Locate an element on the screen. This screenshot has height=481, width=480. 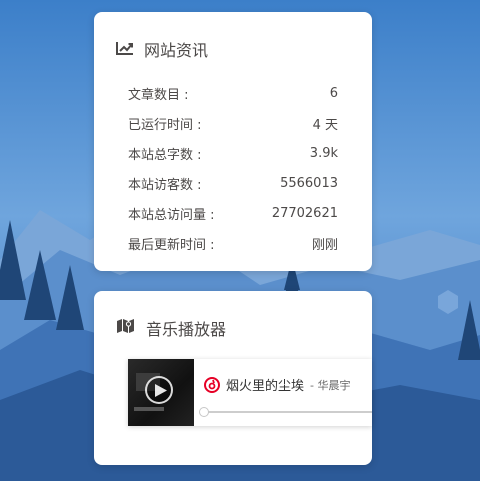
map-icon is located at coordinates (126, 328).